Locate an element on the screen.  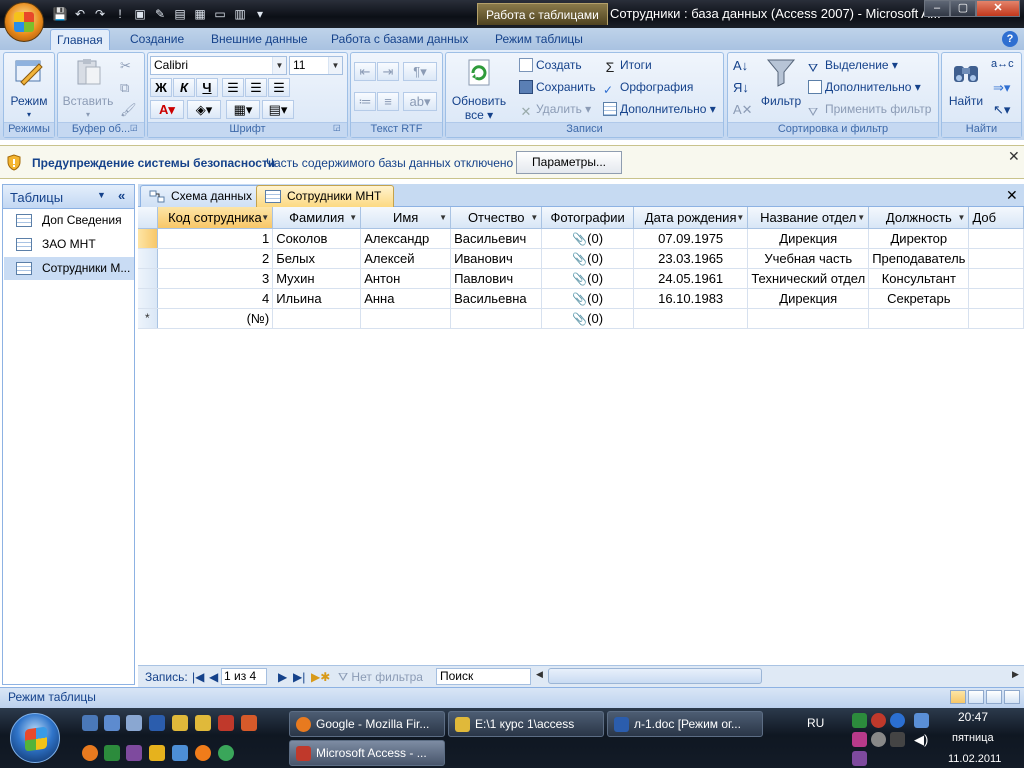
selection-button: ⛛ Выделение ▾ is located at coordinates (853, 65).